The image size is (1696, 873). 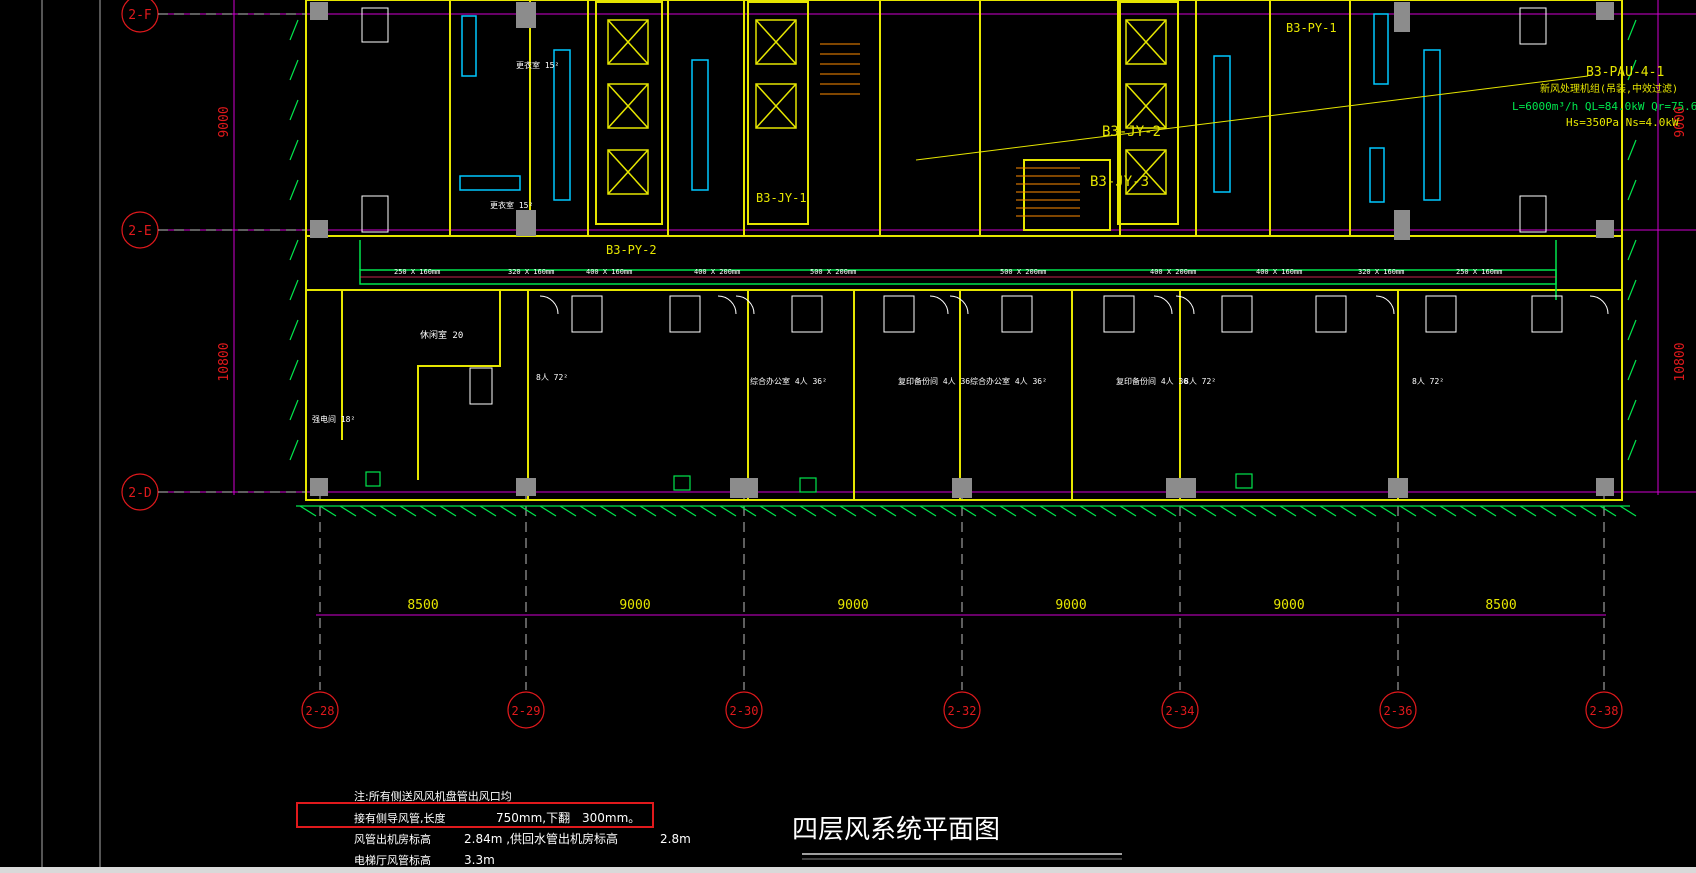 What do you see at coordinates (631, 250) in the screenshot?
I see `equipment-label: B3-PY-2` at bounding box center [631, 250].